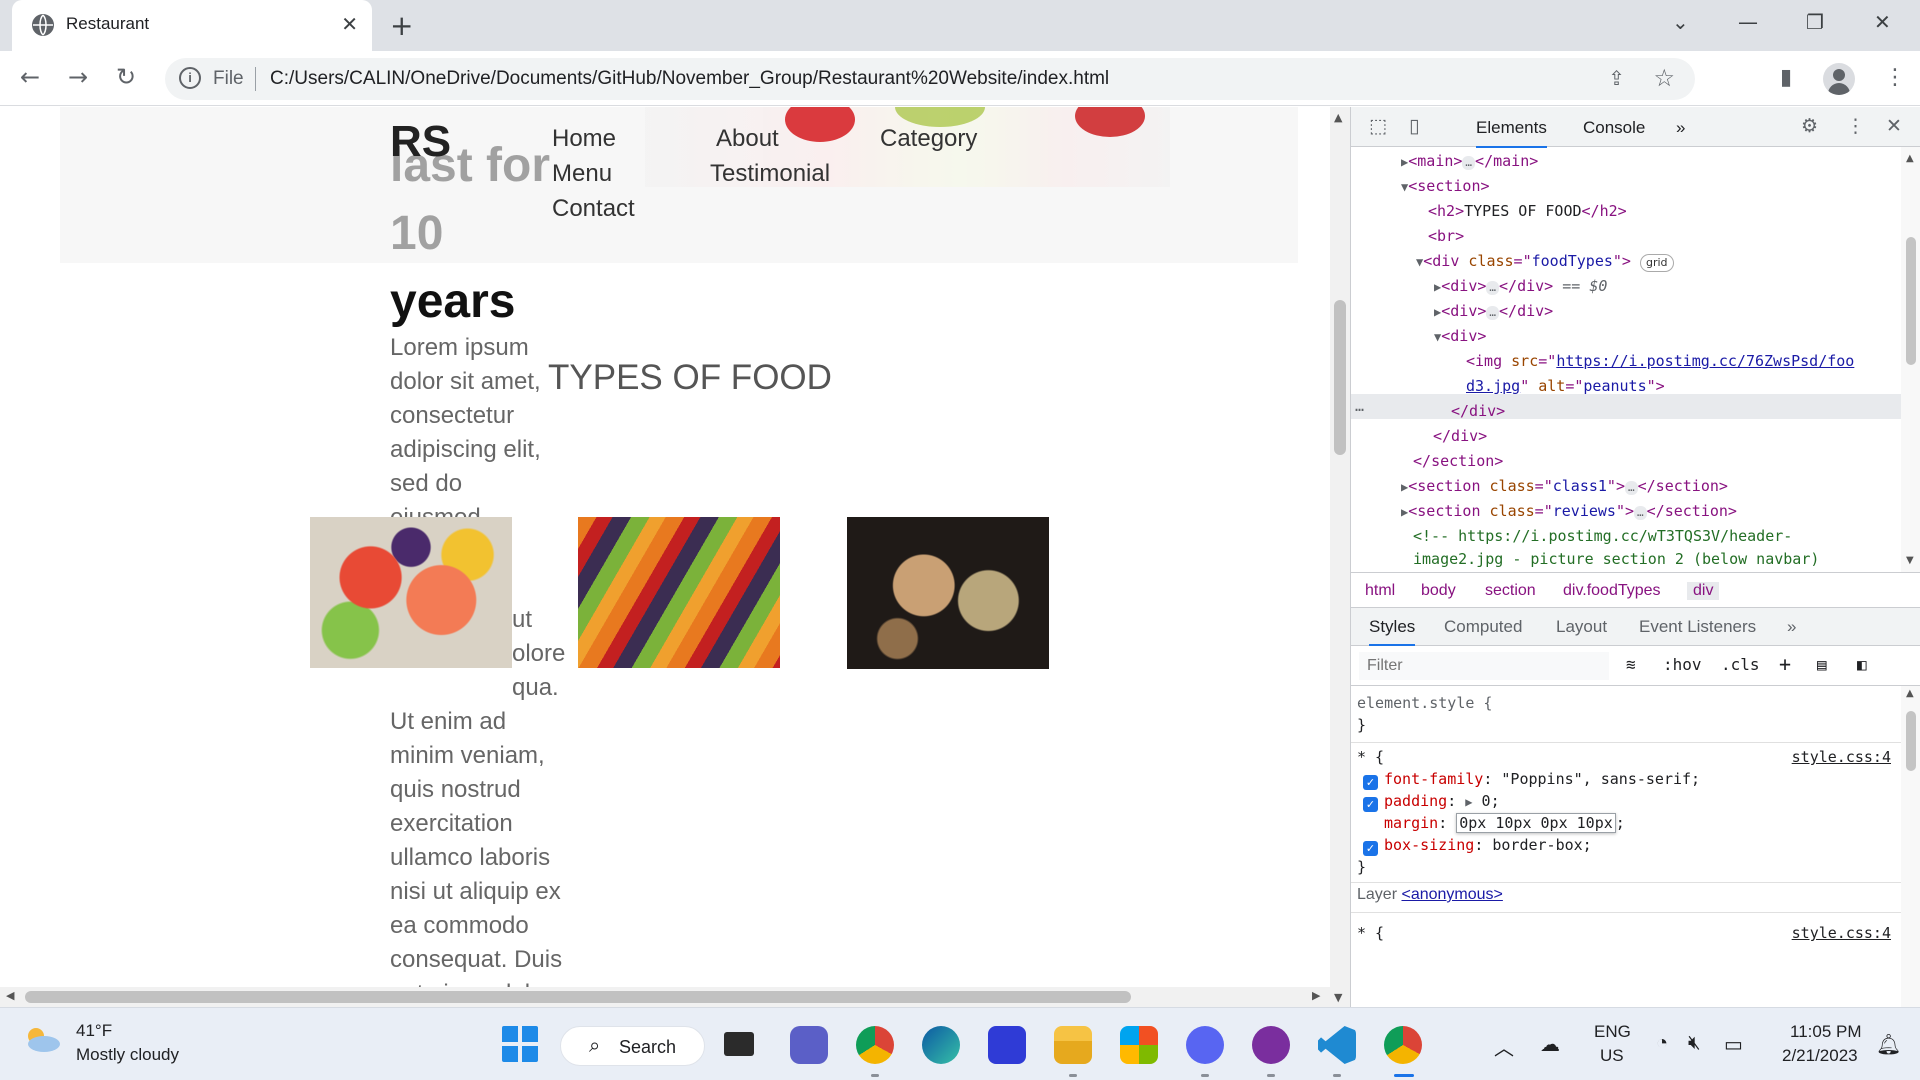 The image size is (1920, 1080). What do you see at coordinates (1662, 1043) in the screenshot?
I see `wifi-icon: ◔` at bounding box center [1662, 1043].